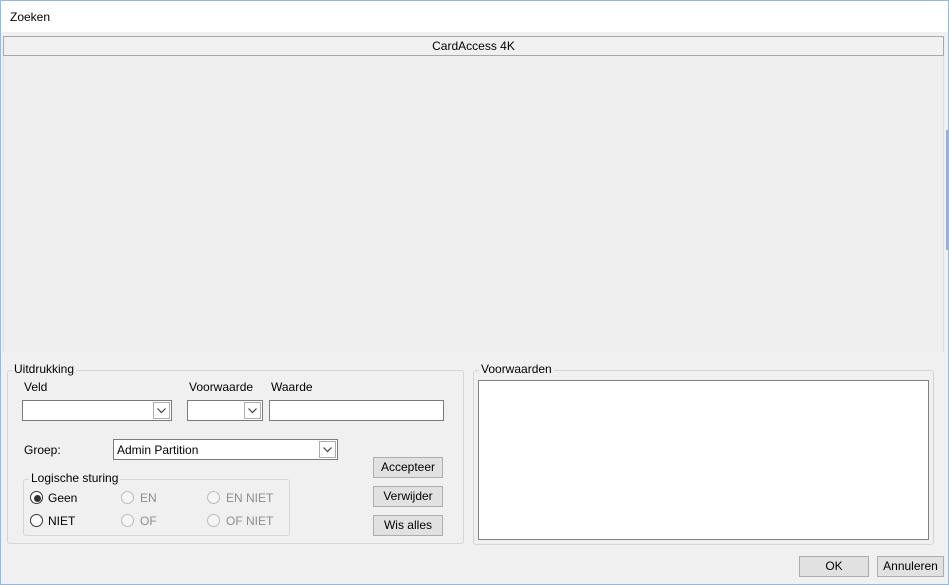  What do you see at coordinates (225, 410) in the screenshot?
I see `condition-combobox` at bounding box center [225, 410].